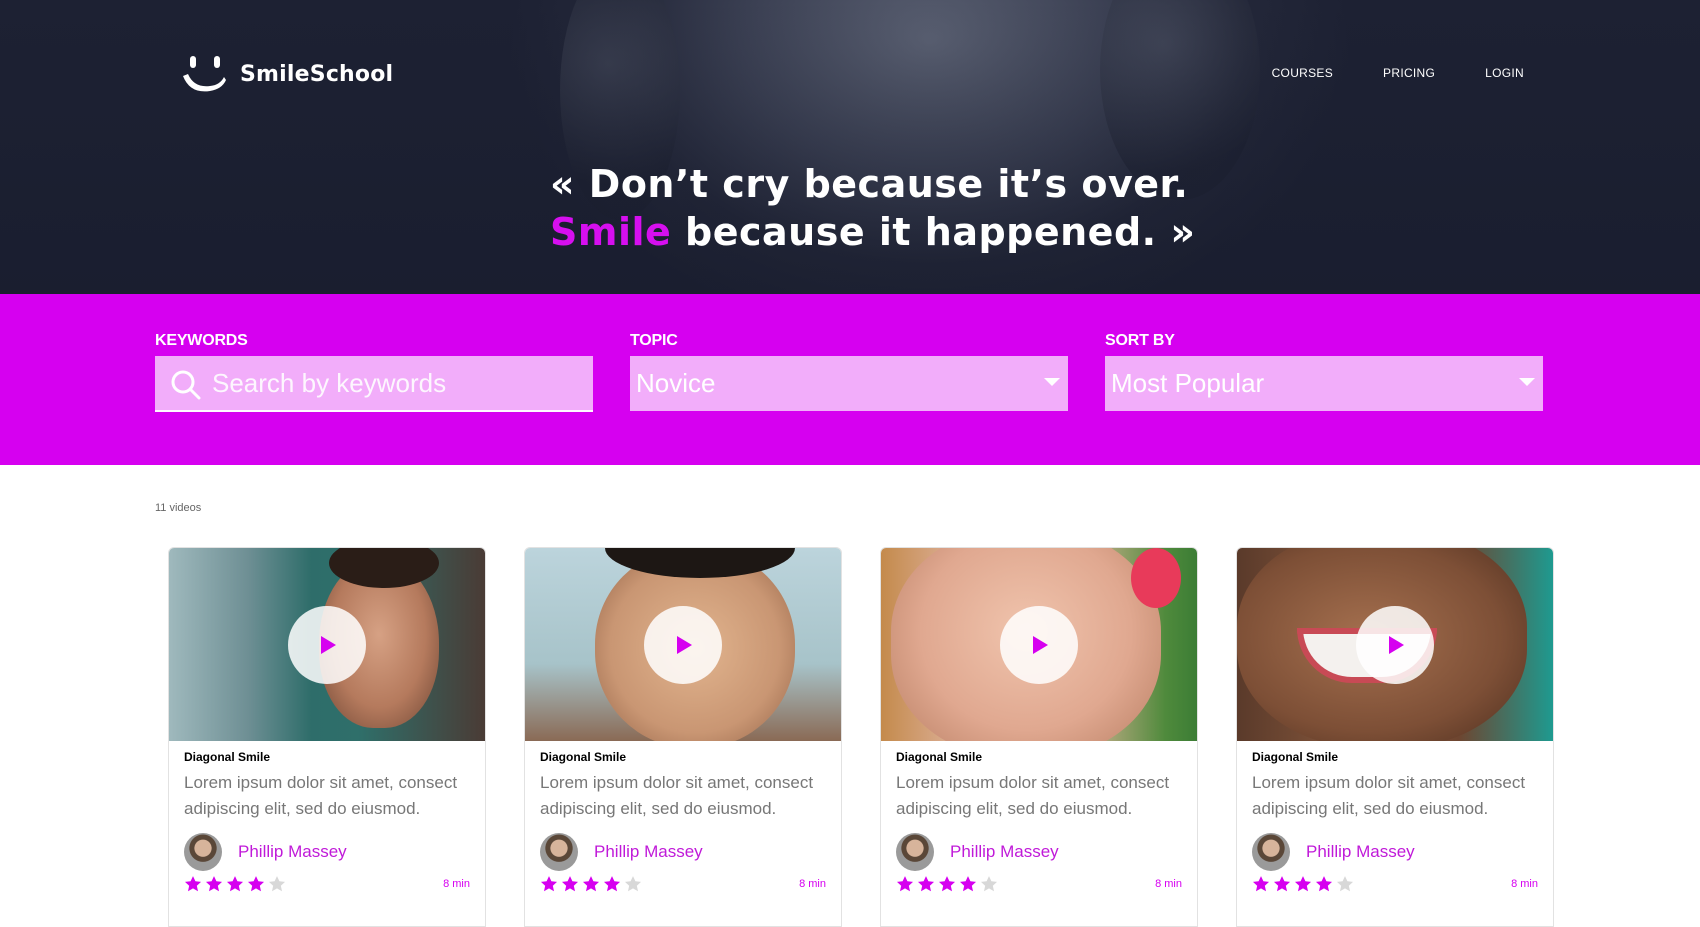 This screenshot has width=1700, height=927. I want to click on search-icon, so click(186, 385).